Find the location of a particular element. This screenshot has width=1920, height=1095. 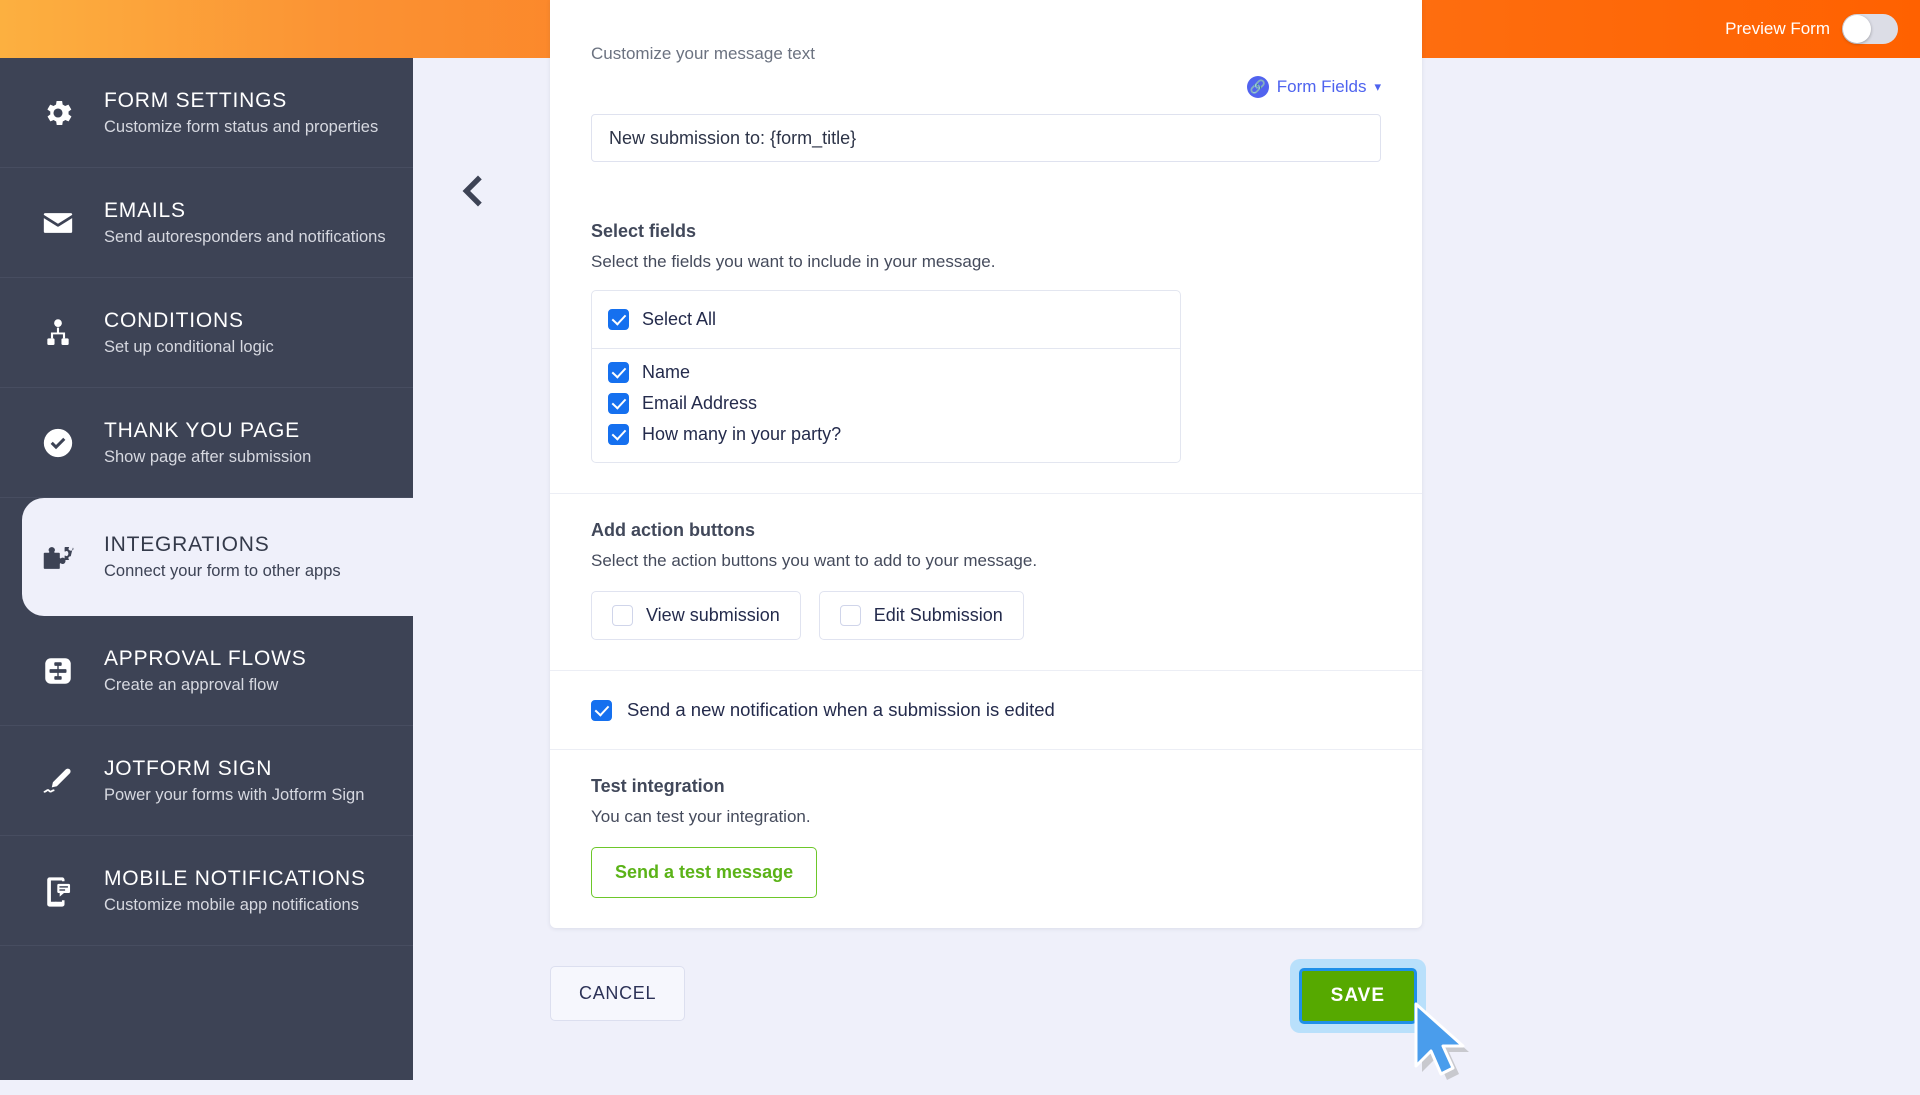

approval-flow-icon is located at coordinates (58, 671).